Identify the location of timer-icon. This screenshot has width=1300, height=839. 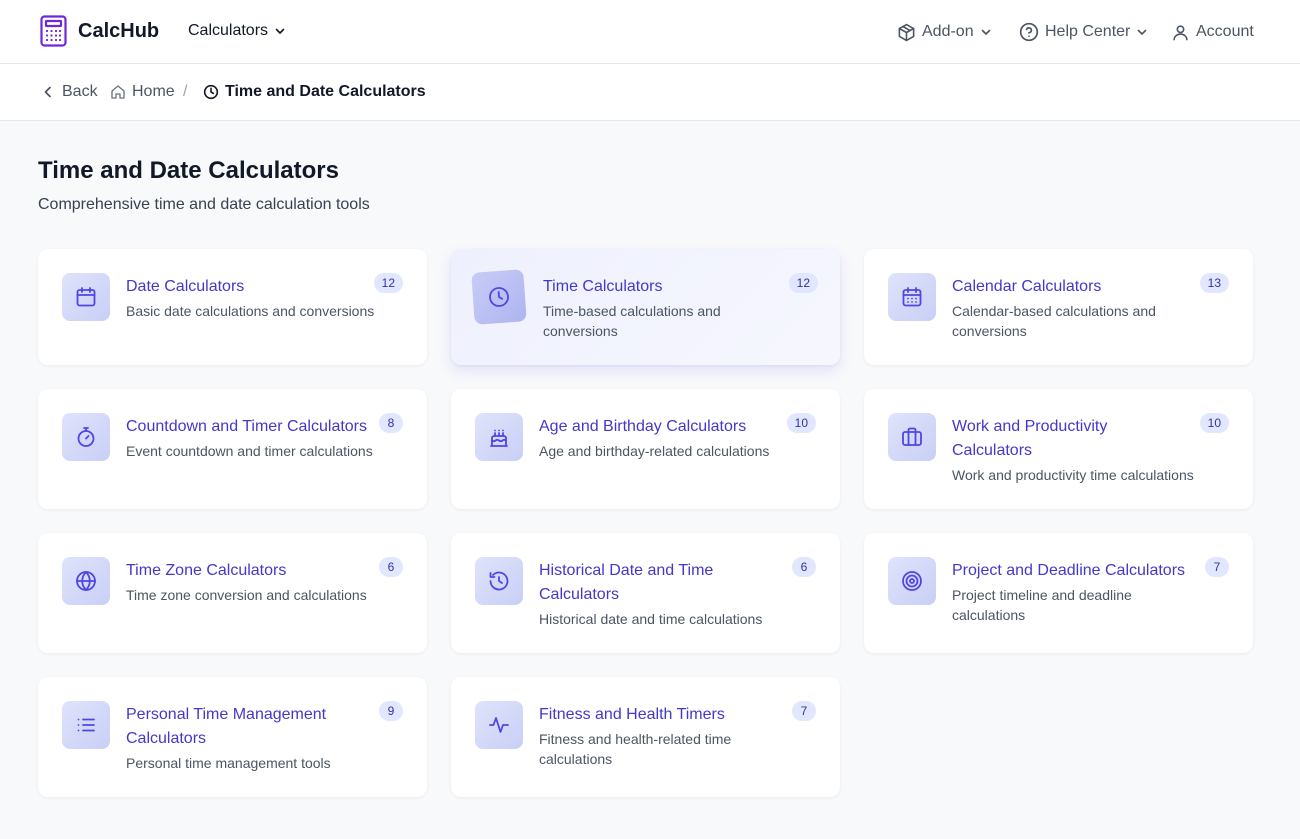
(86, 437).